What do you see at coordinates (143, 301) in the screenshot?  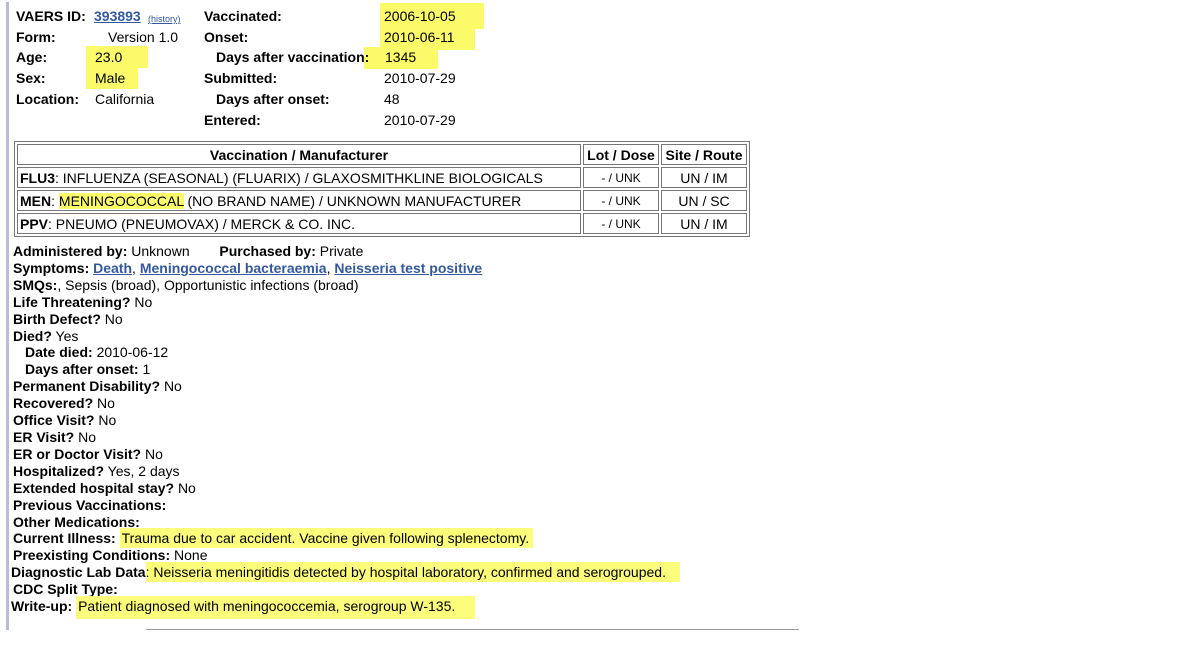 I see `life-threatening-value: No` at bounding box center [143, 301].